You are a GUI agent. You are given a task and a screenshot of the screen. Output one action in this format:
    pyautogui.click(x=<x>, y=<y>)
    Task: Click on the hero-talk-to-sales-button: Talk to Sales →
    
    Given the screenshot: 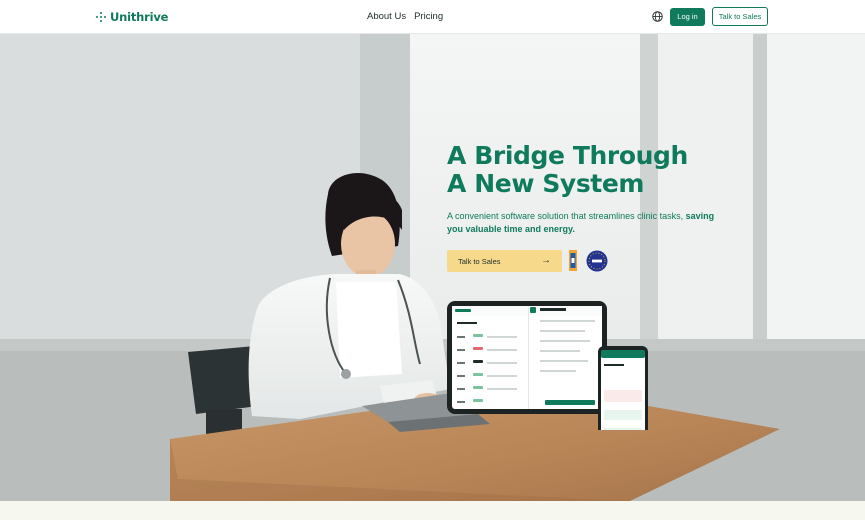 What is the action you would take?
    pyautogui.click(x=504, y=261)
    